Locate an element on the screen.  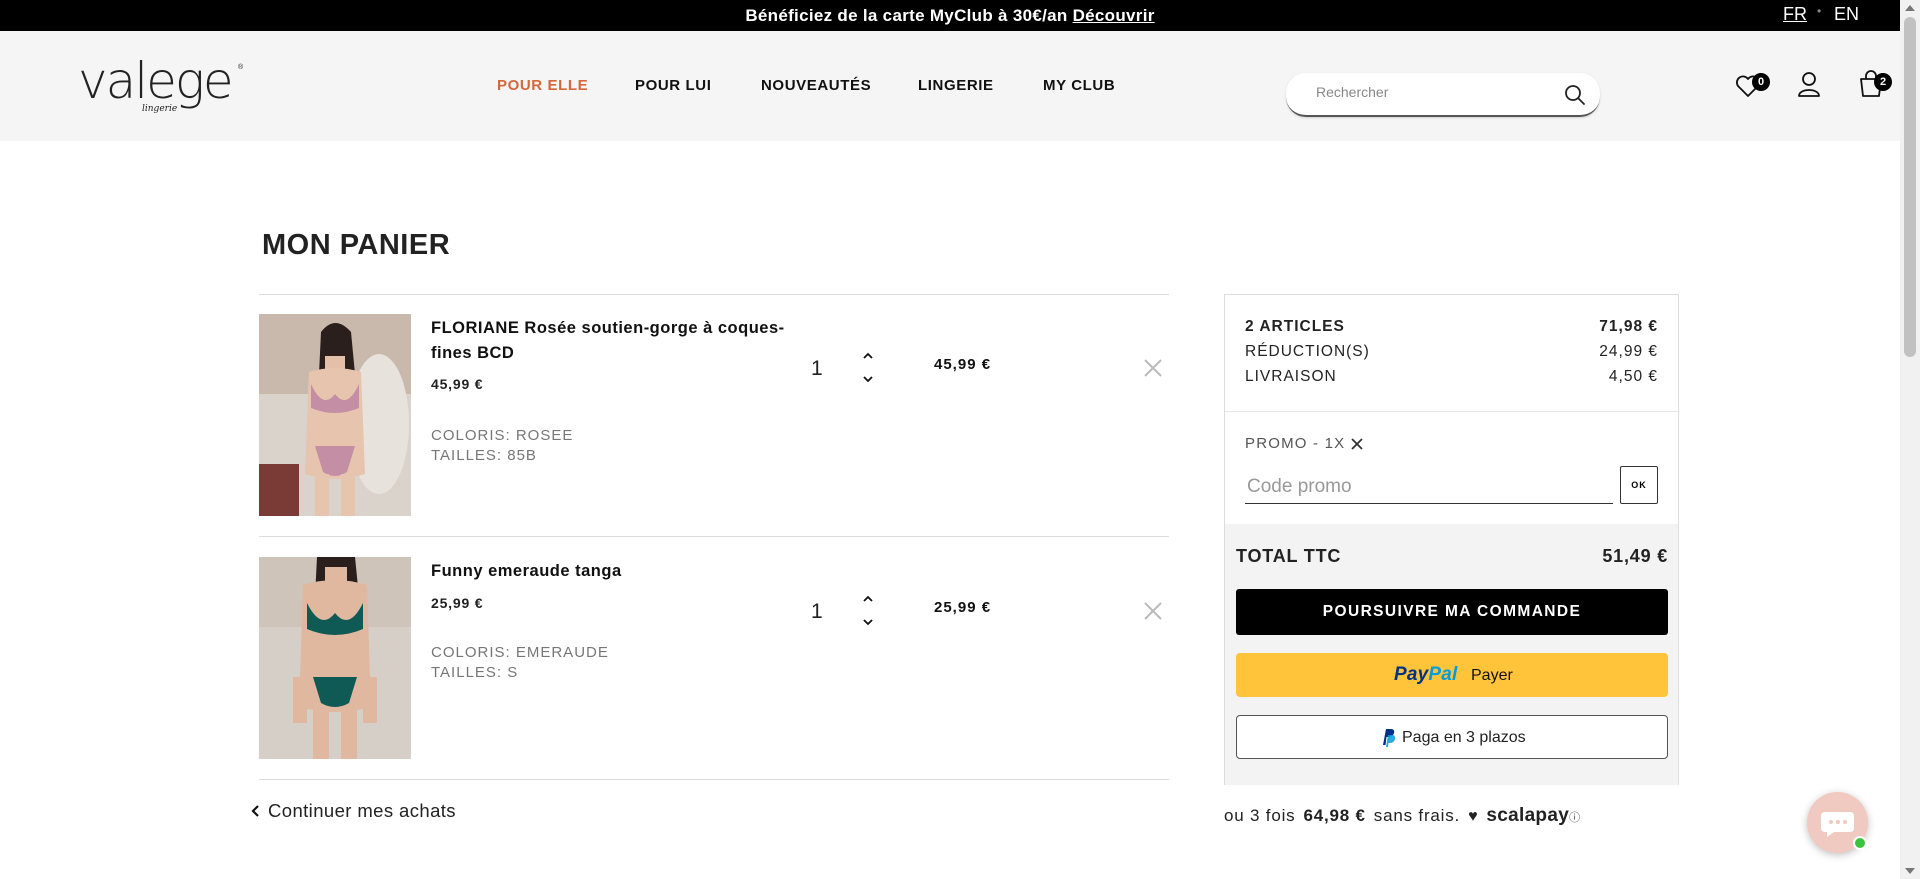
page-title: MON PANIER is located at coordinates (356, 245).